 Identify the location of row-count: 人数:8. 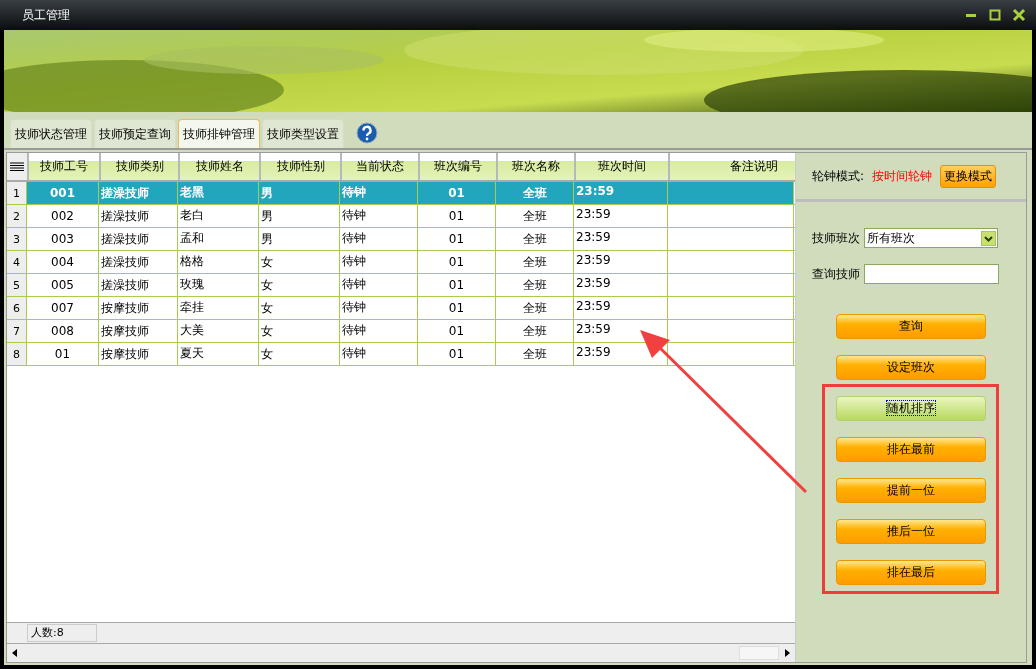
(62, 633).